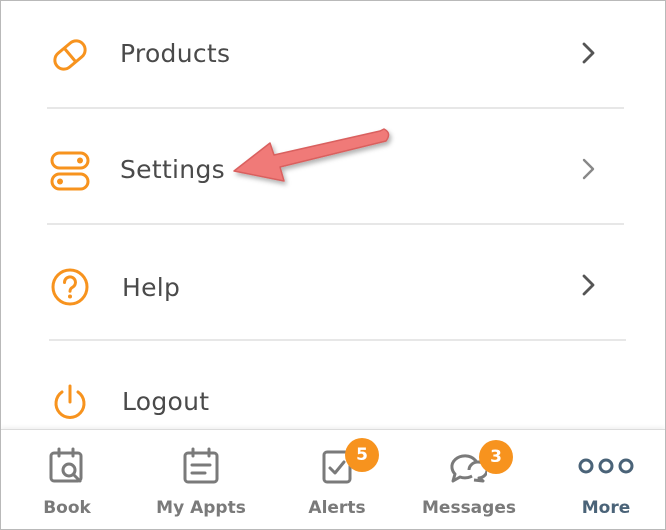 The image size is (666, 530). I want to click on tab-label: Book, so click(67, 508).